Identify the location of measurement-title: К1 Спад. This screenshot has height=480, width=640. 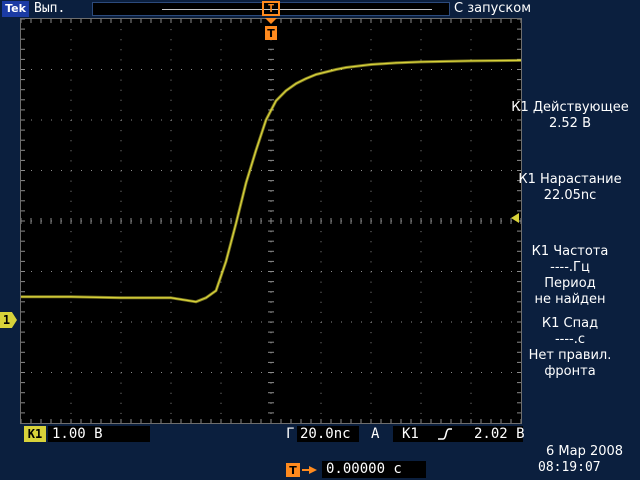
(570, 323).